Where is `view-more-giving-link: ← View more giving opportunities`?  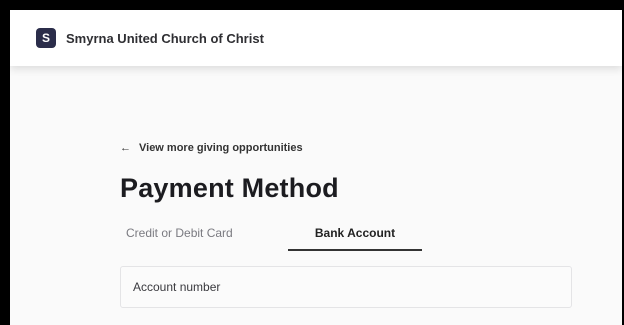 view-more-giving-link: ← View more giving opportunities is located at coordinates (211, 148).